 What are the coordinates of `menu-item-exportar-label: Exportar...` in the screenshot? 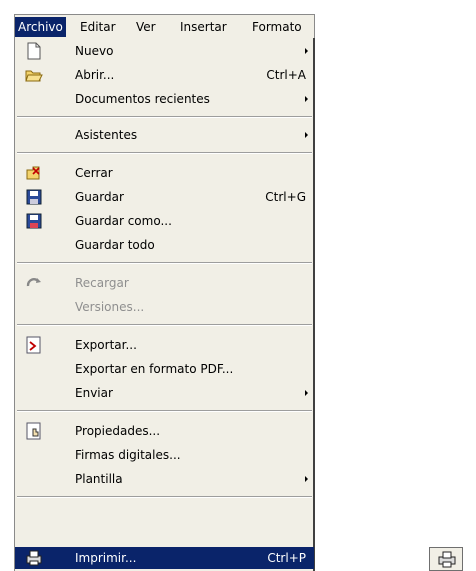 It's located at (106, 345).